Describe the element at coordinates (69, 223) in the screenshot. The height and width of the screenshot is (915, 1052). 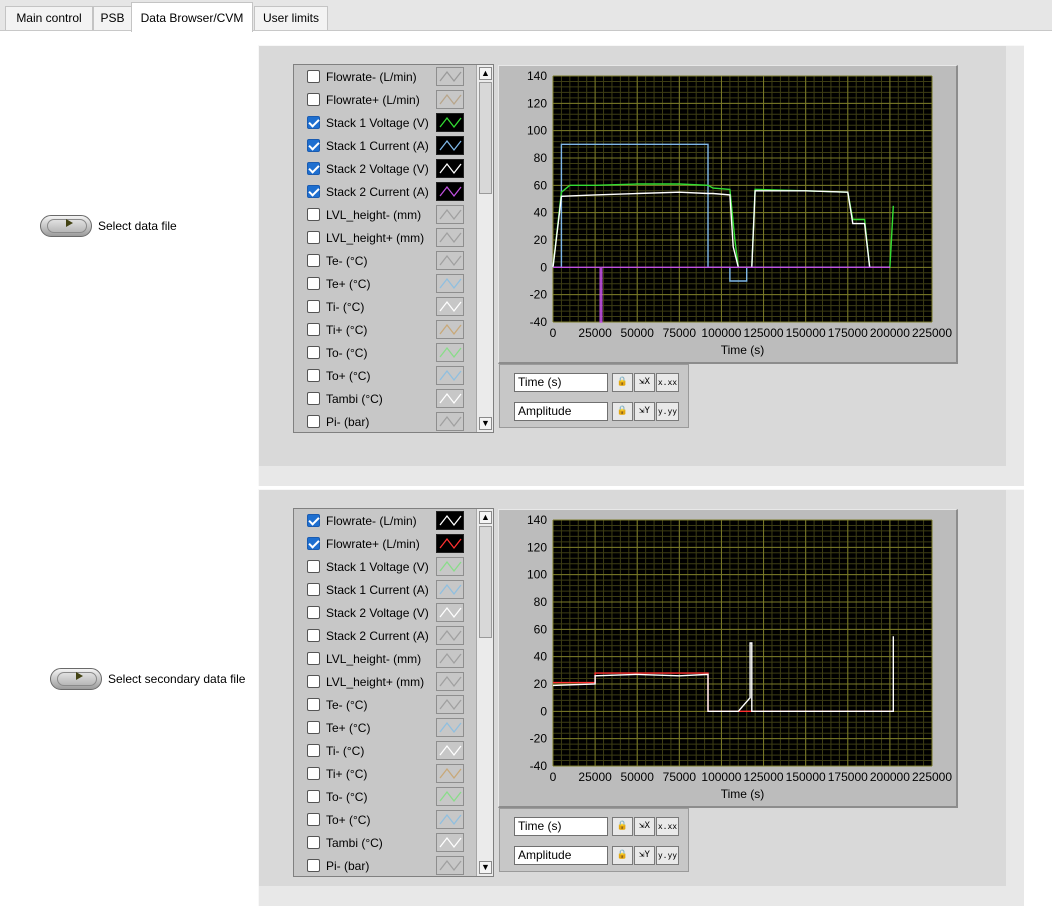
I see `play-arrow-icon` at that location.